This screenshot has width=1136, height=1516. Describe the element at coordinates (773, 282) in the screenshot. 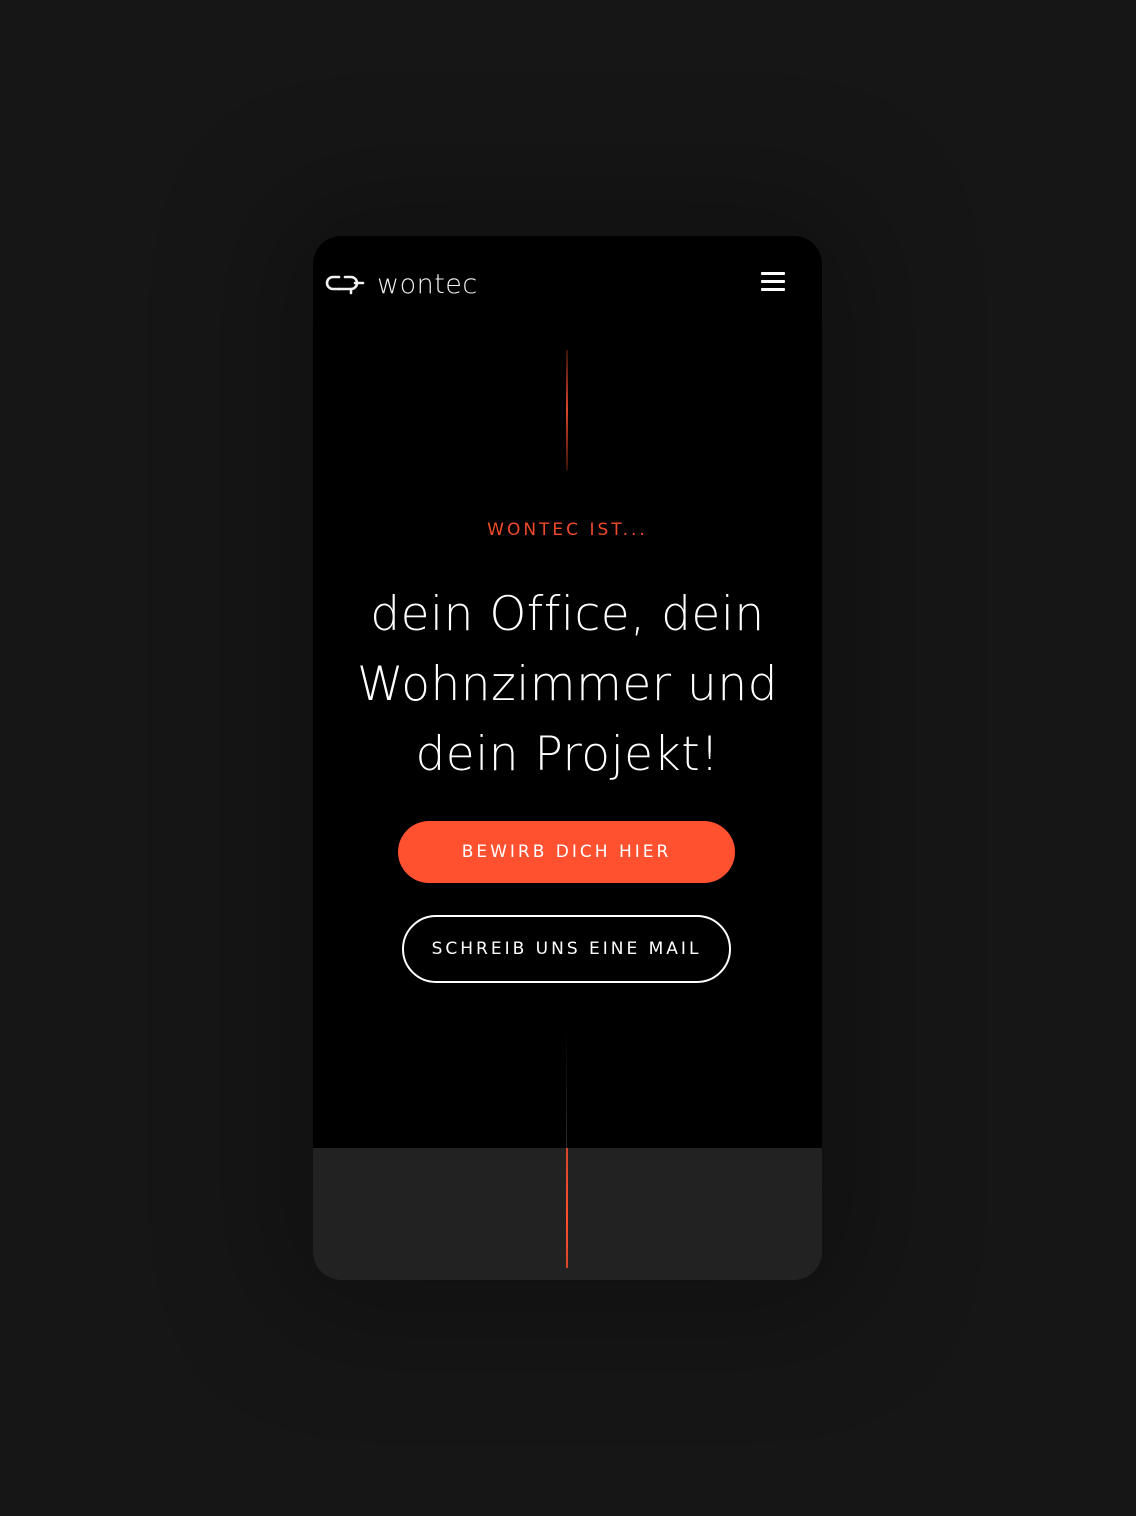

I see `hamburger-menu-icon` at that location.